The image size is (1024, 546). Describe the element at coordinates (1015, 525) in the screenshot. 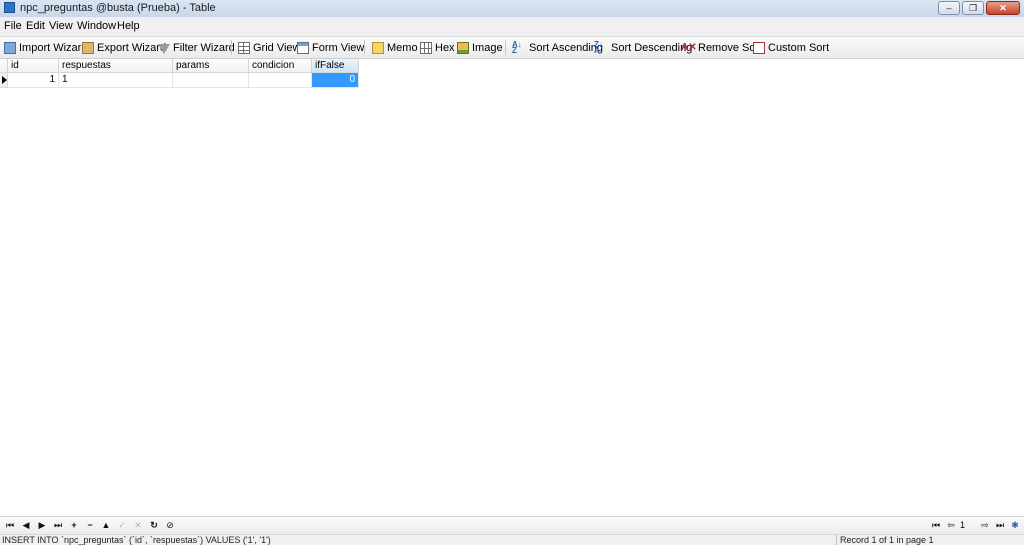

I see `page-settings-icon: ✱` at that location.